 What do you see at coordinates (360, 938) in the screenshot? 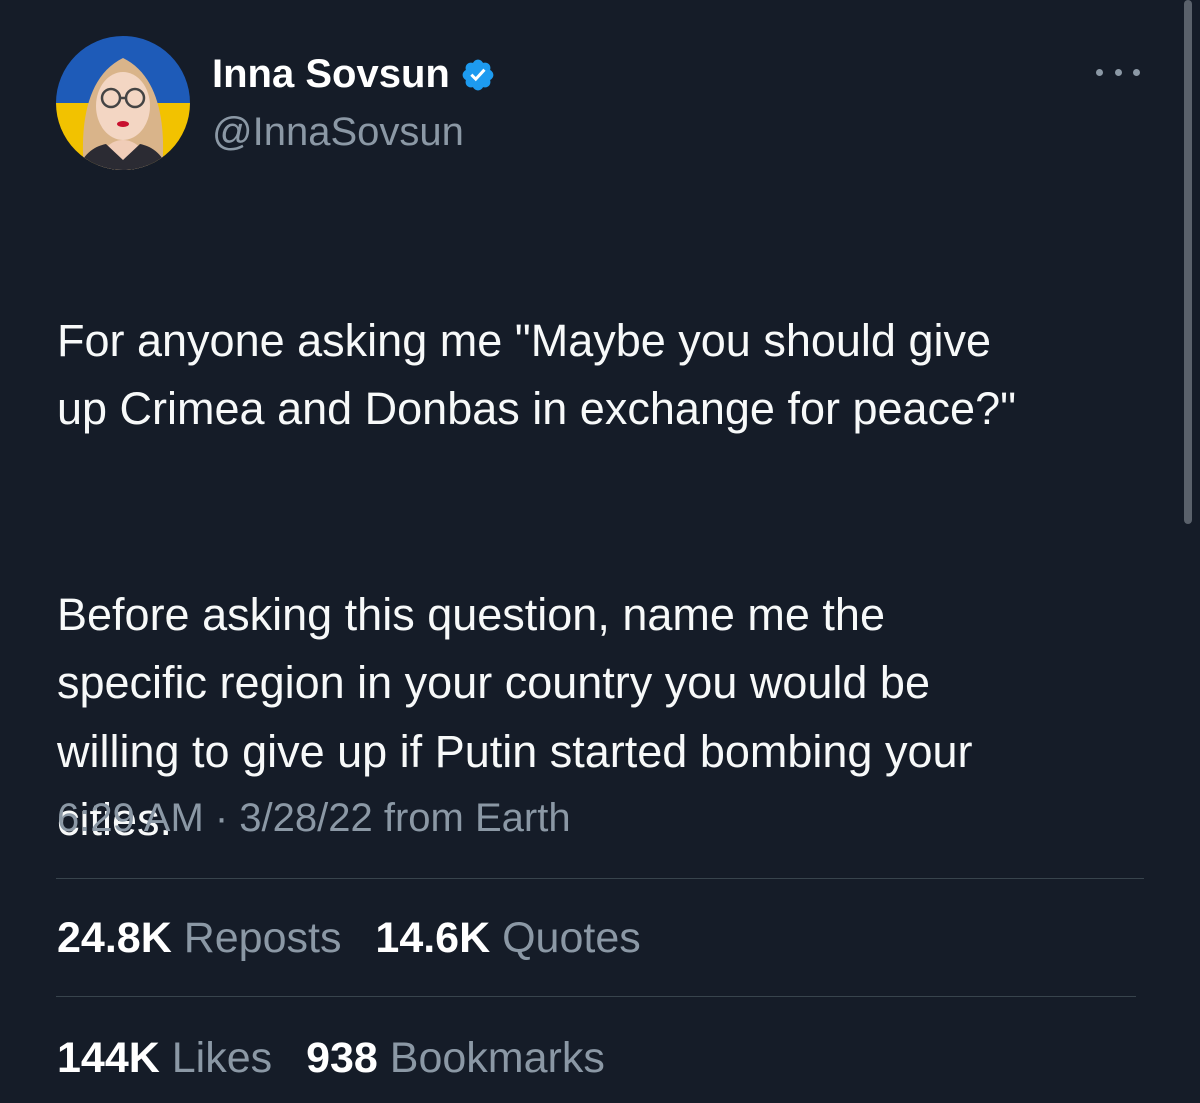
I see `engagement-stats-row: 24.8K Reposts 14.6K Quotes` at bounding box center [360, 938].